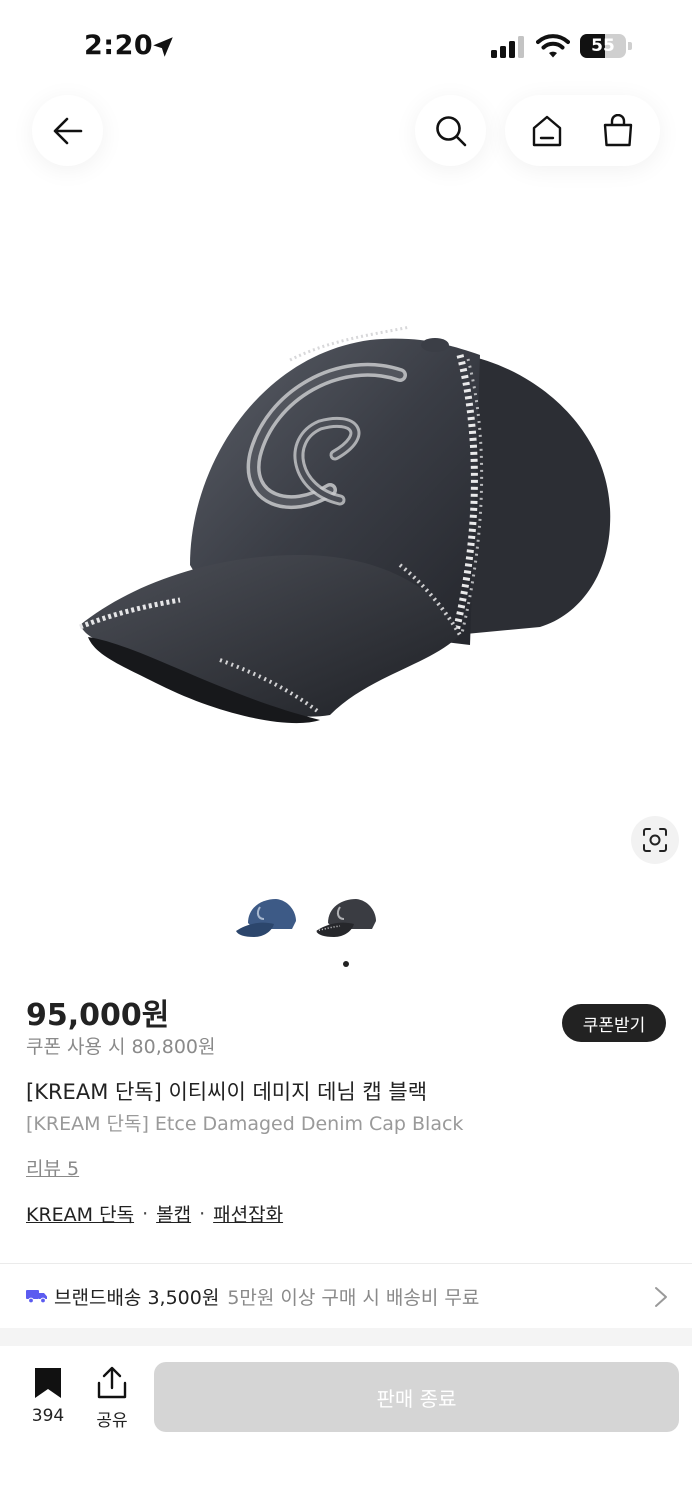 The image size is (692, 1500). I want to click on tag-fashion-goods: 패션잡화, so click(248, 1213).